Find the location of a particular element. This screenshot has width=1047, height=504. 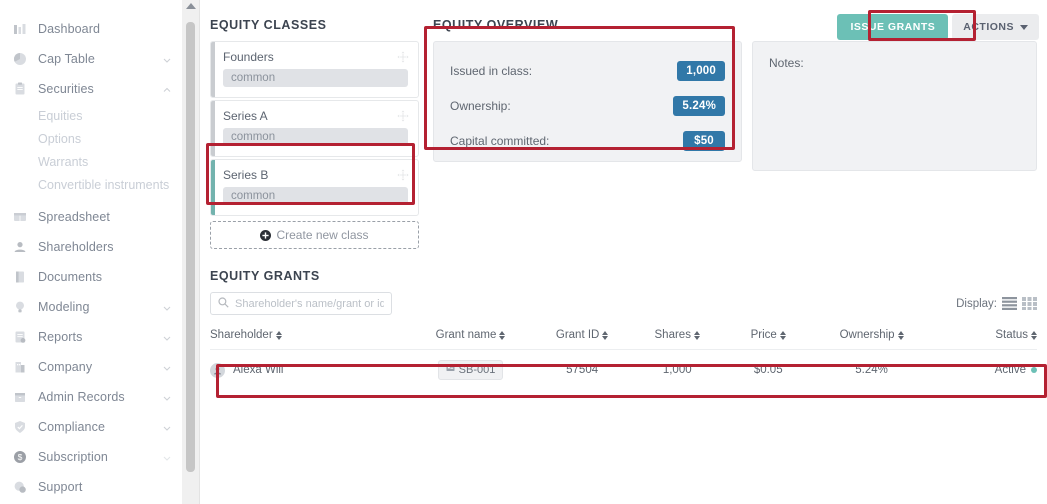

equity-overview-title: EQUITY OVERVIEW is located at coordinates (496, 25).